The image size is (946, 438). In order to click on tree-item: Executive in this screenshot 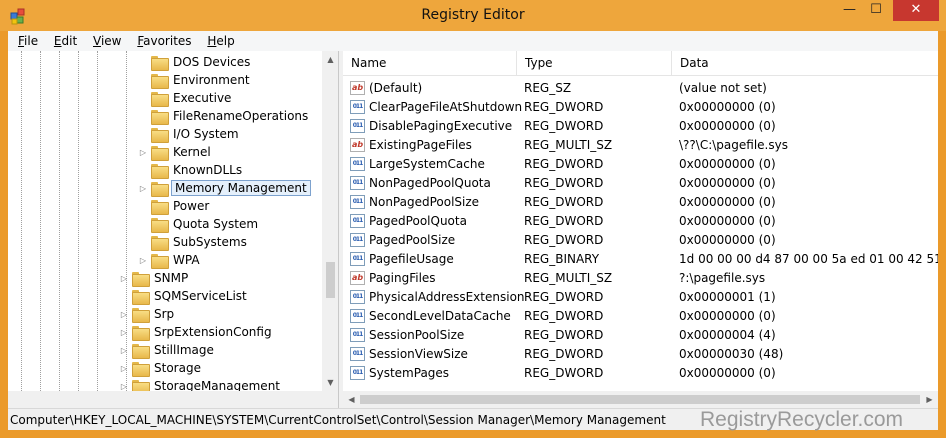, I will do `click(185, 98)`.